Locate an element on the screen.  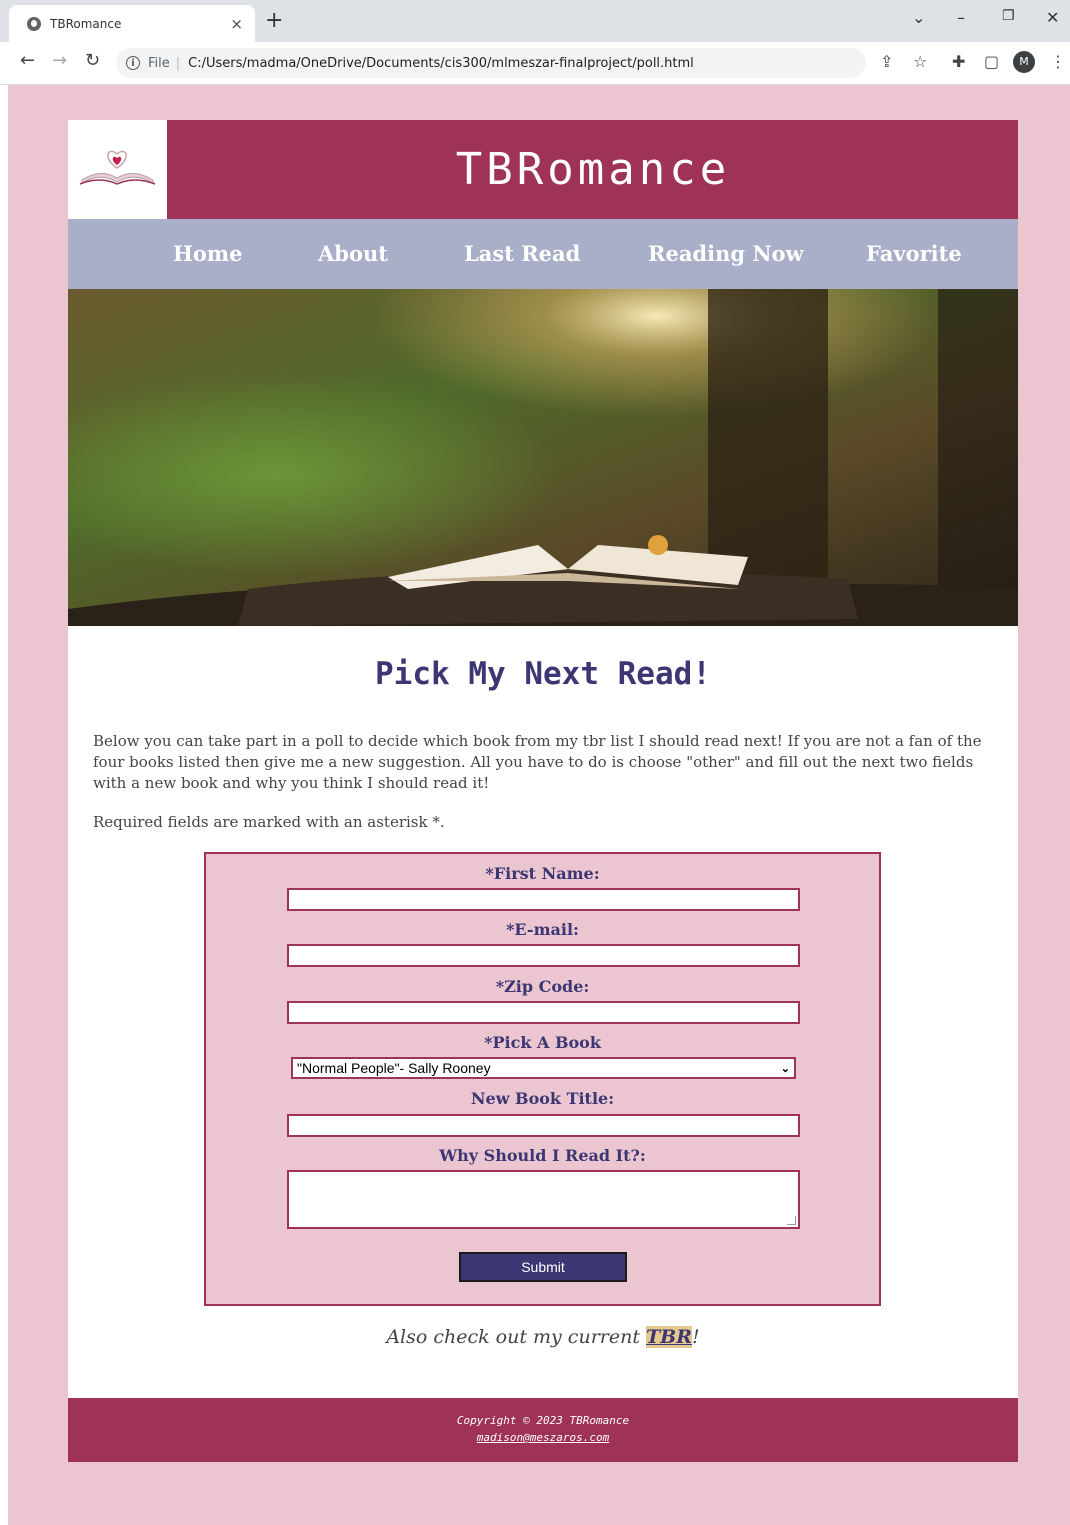
tbr-link: TBR is located at coordinates (669, 1337).